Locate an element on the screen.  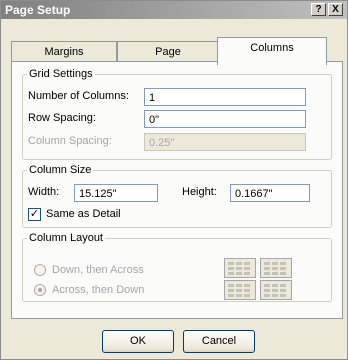
row-spacing-label: Row Spacing: is located at coordinates (62, 118).